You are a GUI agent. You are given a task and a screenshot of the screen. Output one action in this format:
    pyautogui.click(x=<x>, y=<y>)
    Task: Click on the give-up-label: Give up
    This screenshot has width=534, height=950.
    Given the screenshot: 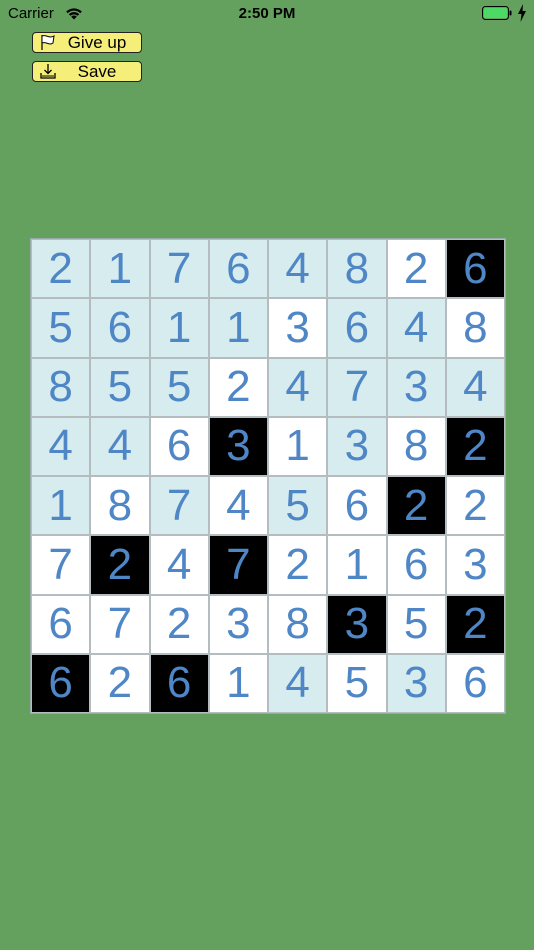 What is the action you would take?
    pyautogui.click(x=97, y=42)
    